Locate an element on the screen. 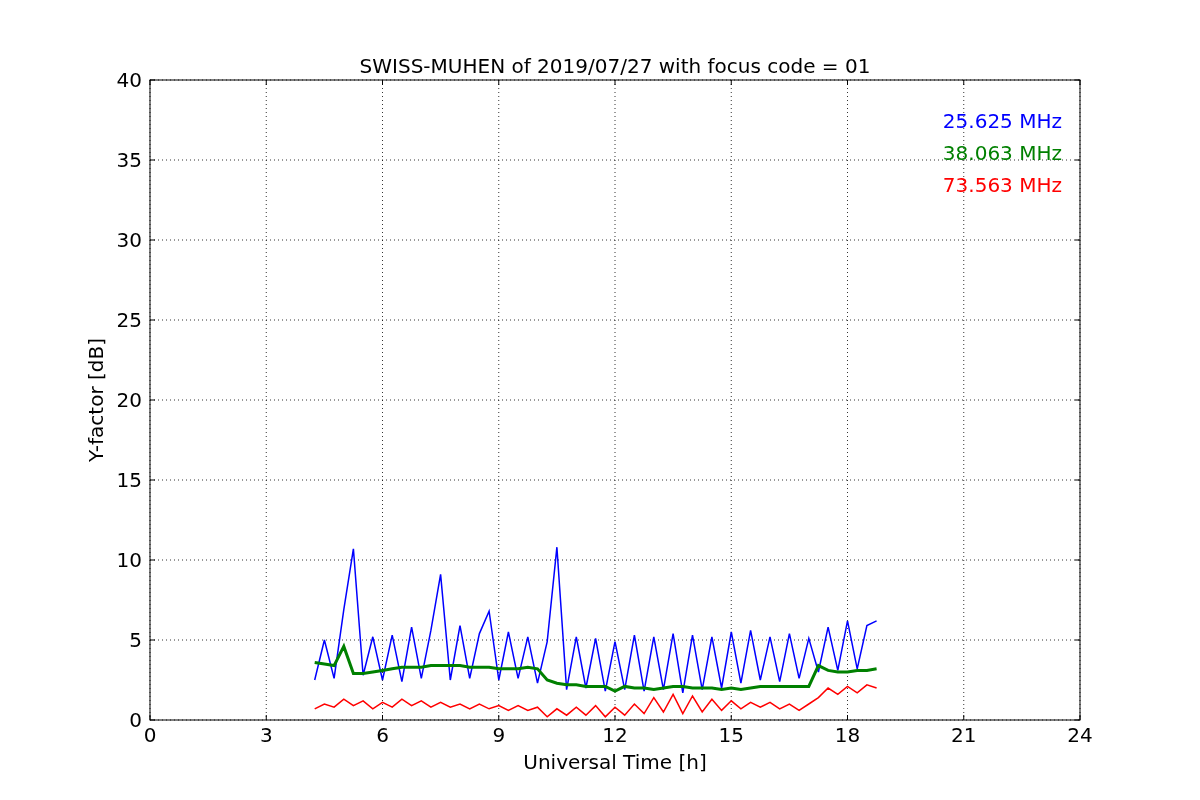 The width and height of the screenshot is (1200, 800). y-axis-label: Y-factor [dB] is located at coordinates (96, 400).